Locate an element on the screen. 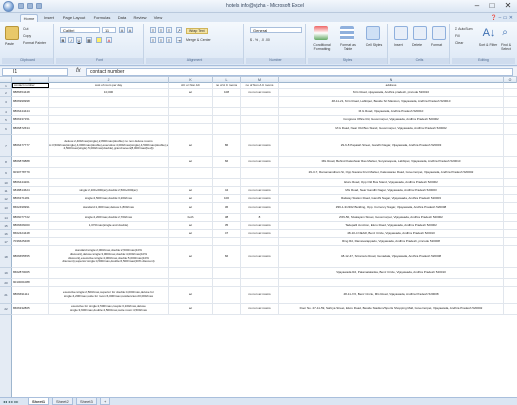  cell-styles-button: Cell Styles is located at coordinates (374, 45).